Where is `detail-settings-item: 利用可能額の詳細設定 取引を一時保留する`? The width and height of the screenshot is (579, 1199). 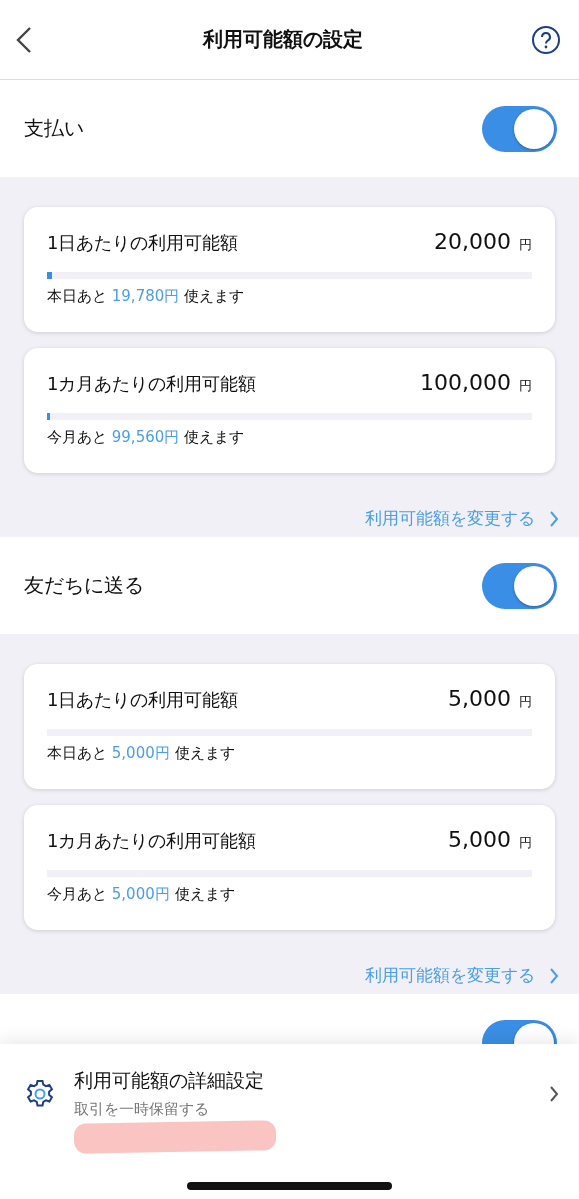 detail-settings-item: 利用可能額の詳細設定 取引を一時保留する is located at coordinates (289, 1081).